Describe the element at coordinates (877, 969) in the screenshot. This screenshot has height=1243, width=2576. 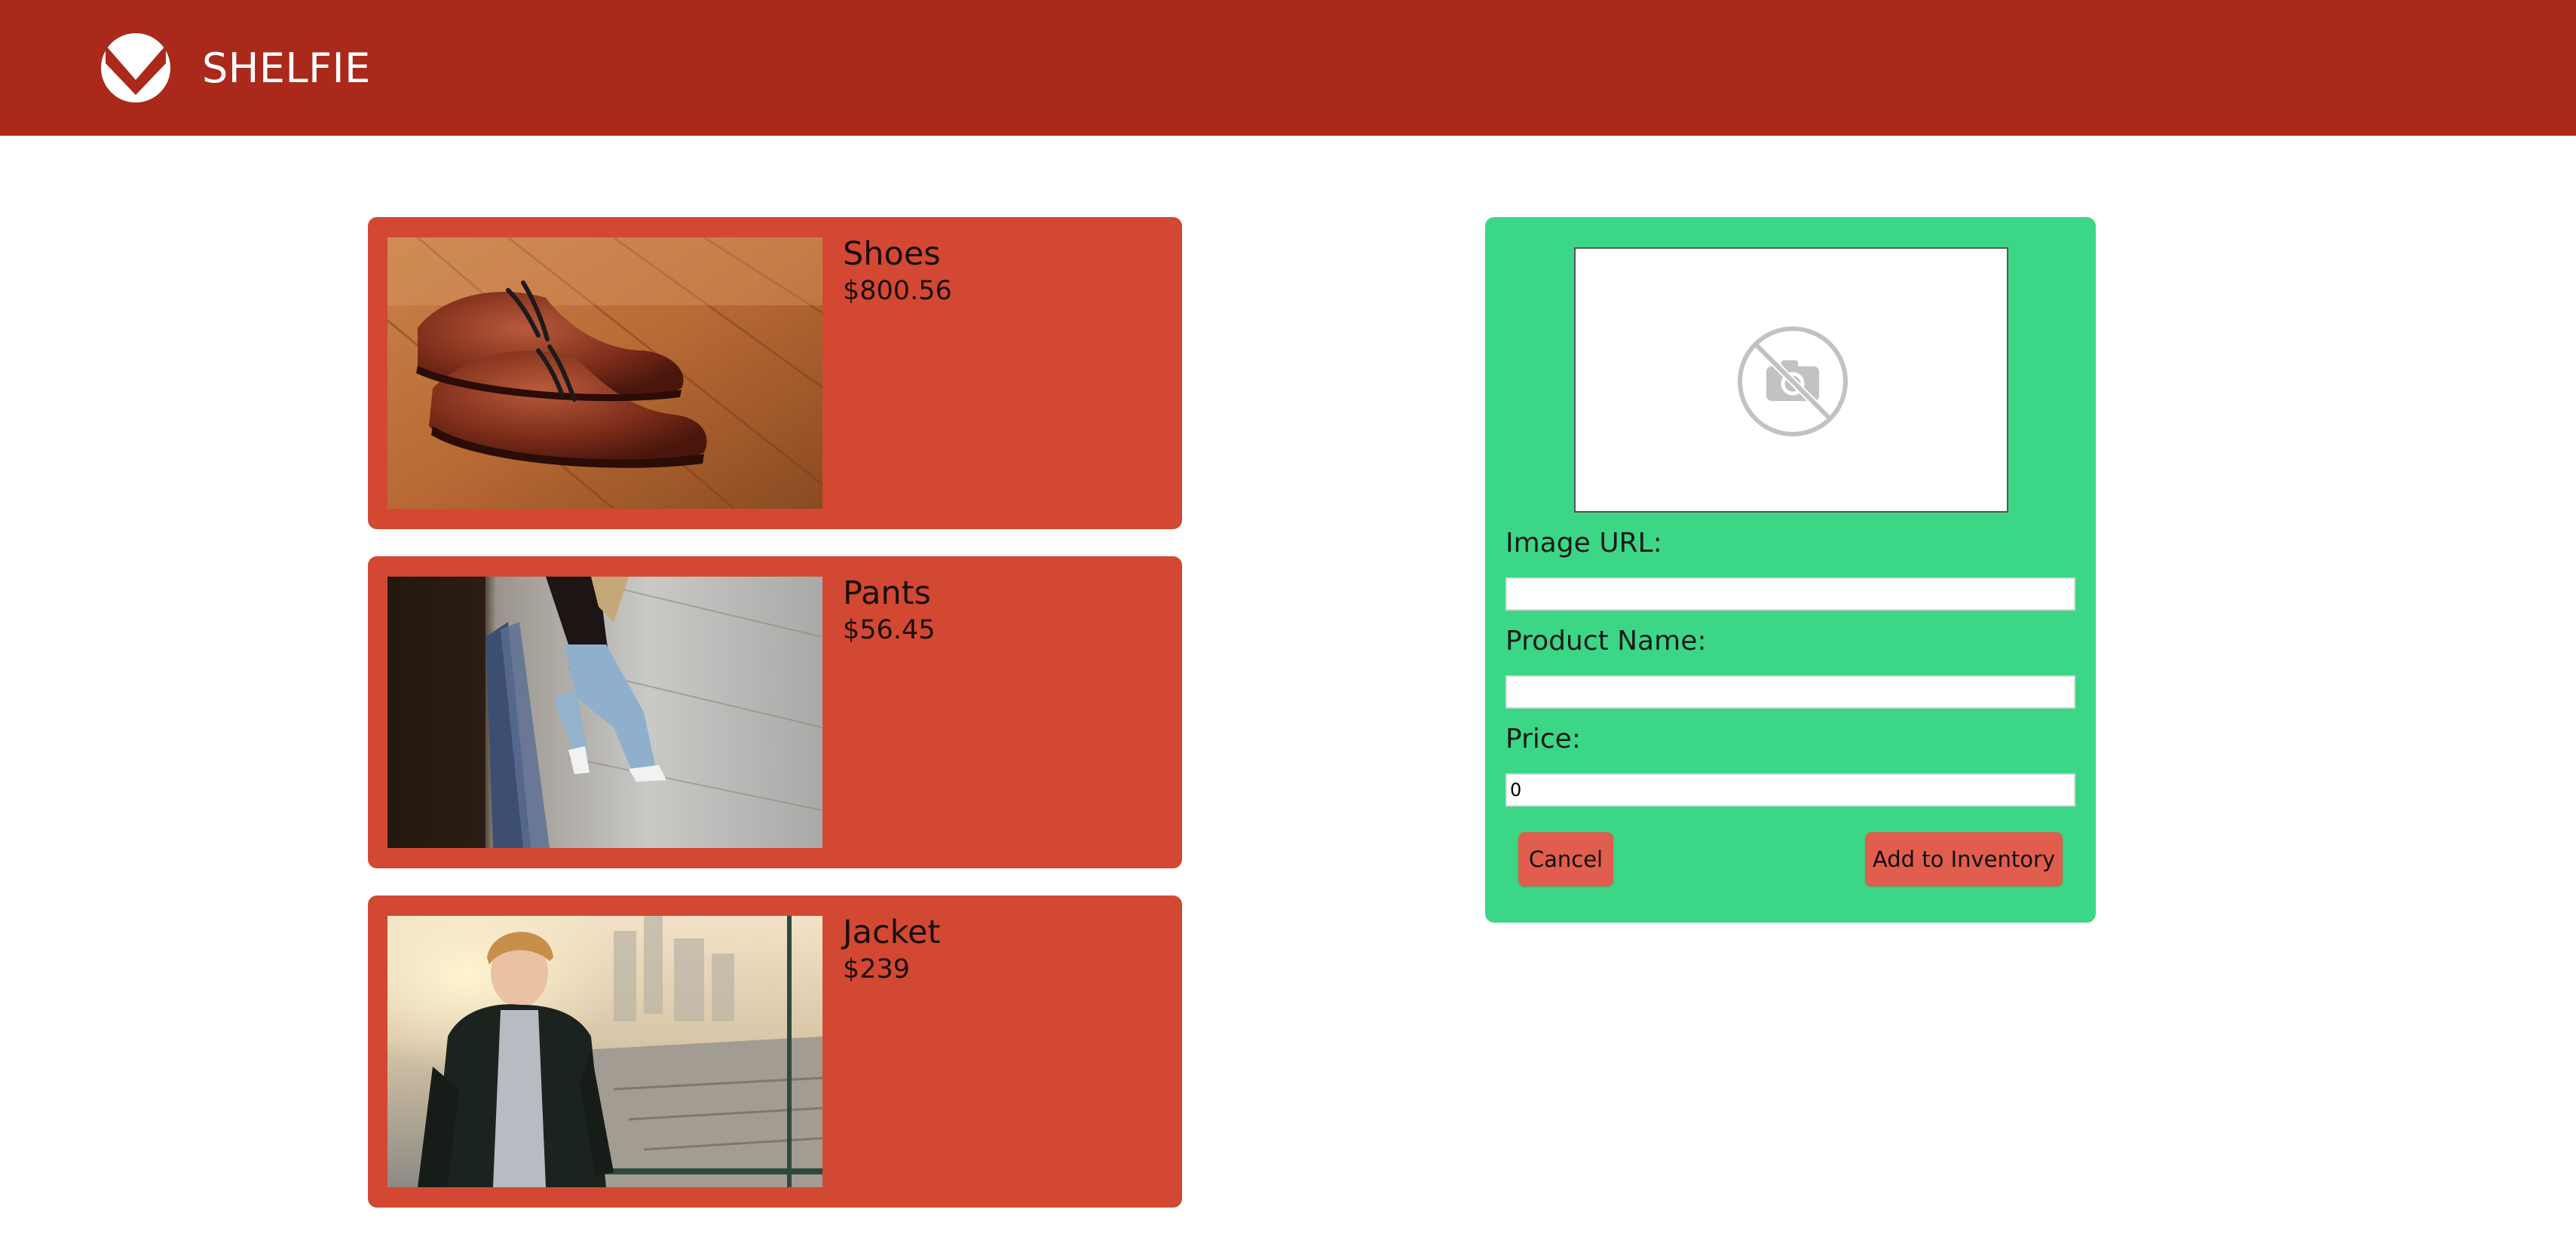
I see `product-price: $239` at that location.